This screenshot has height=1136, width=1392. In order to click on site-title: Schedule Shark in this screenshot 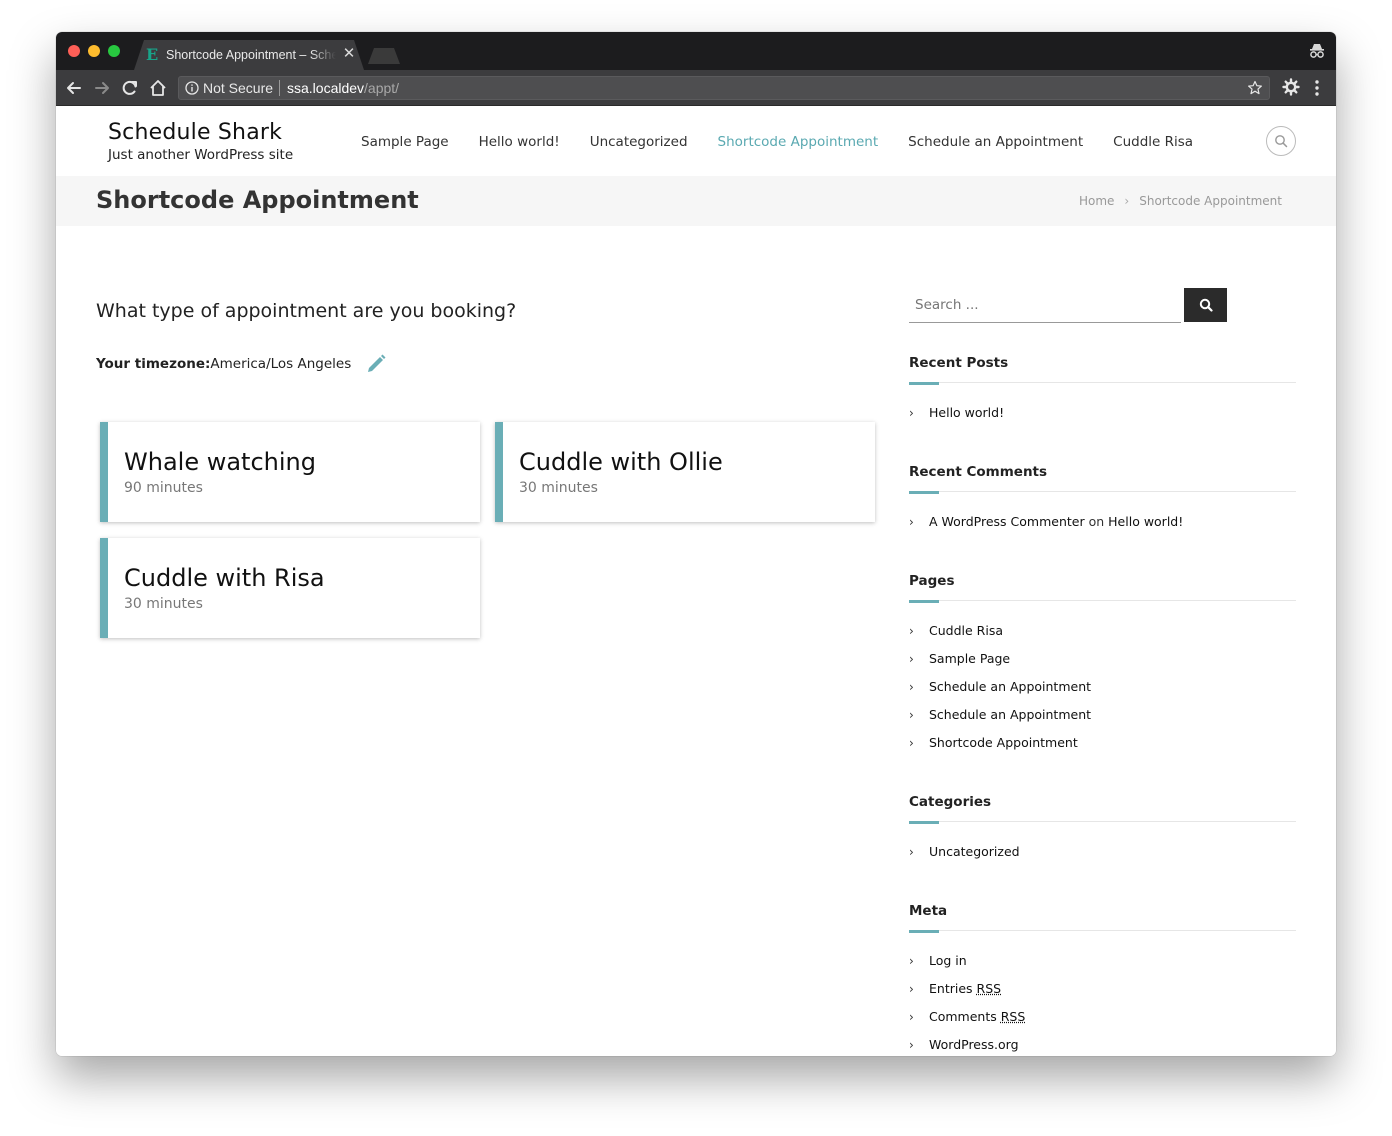, I will do `click(195, 132)`.